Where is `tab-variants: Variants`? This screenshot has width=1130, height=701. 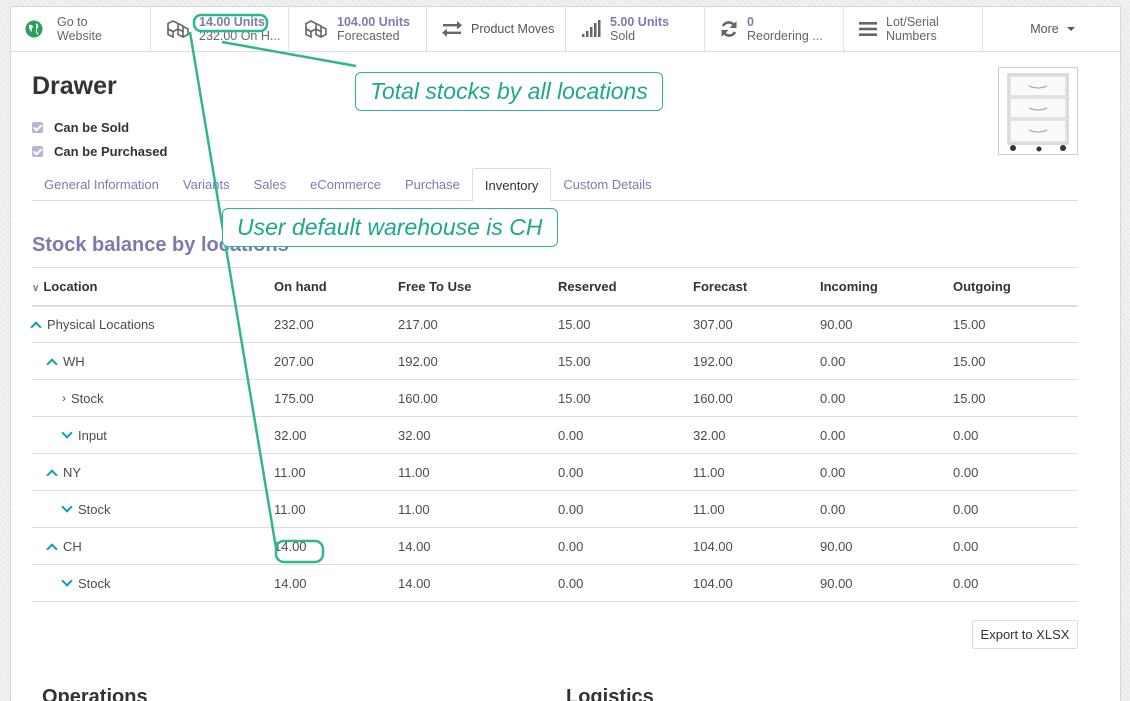 tab-variants: Variants is located at coordinates (206, 184).